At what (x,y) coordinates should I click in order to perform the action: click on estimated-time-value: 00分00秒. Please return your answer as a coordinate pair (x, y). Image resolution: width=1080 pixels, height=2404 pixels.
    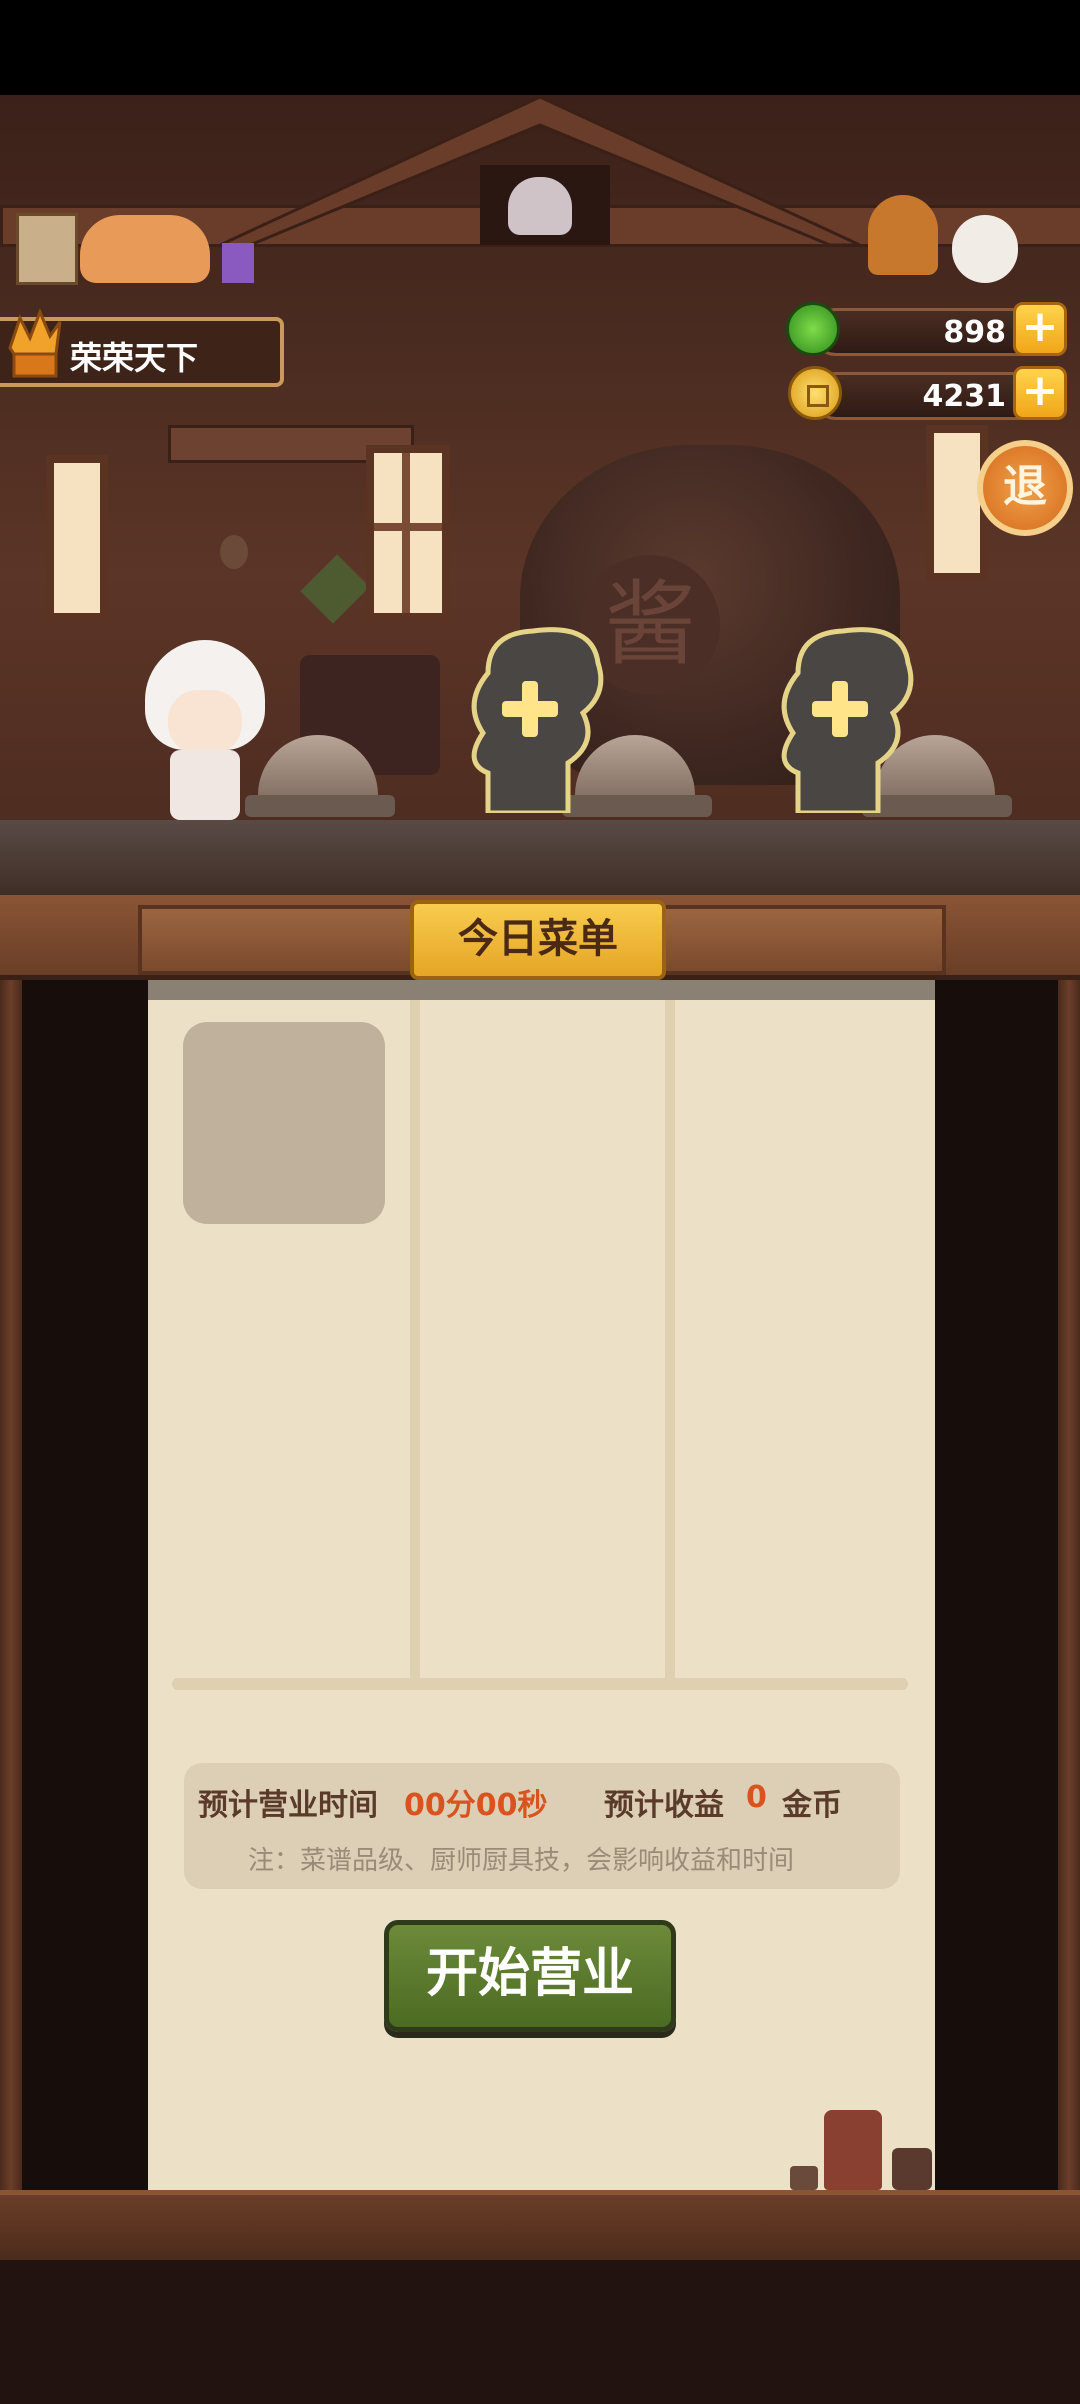
    Looking at the image, I should click on (476, 1805).